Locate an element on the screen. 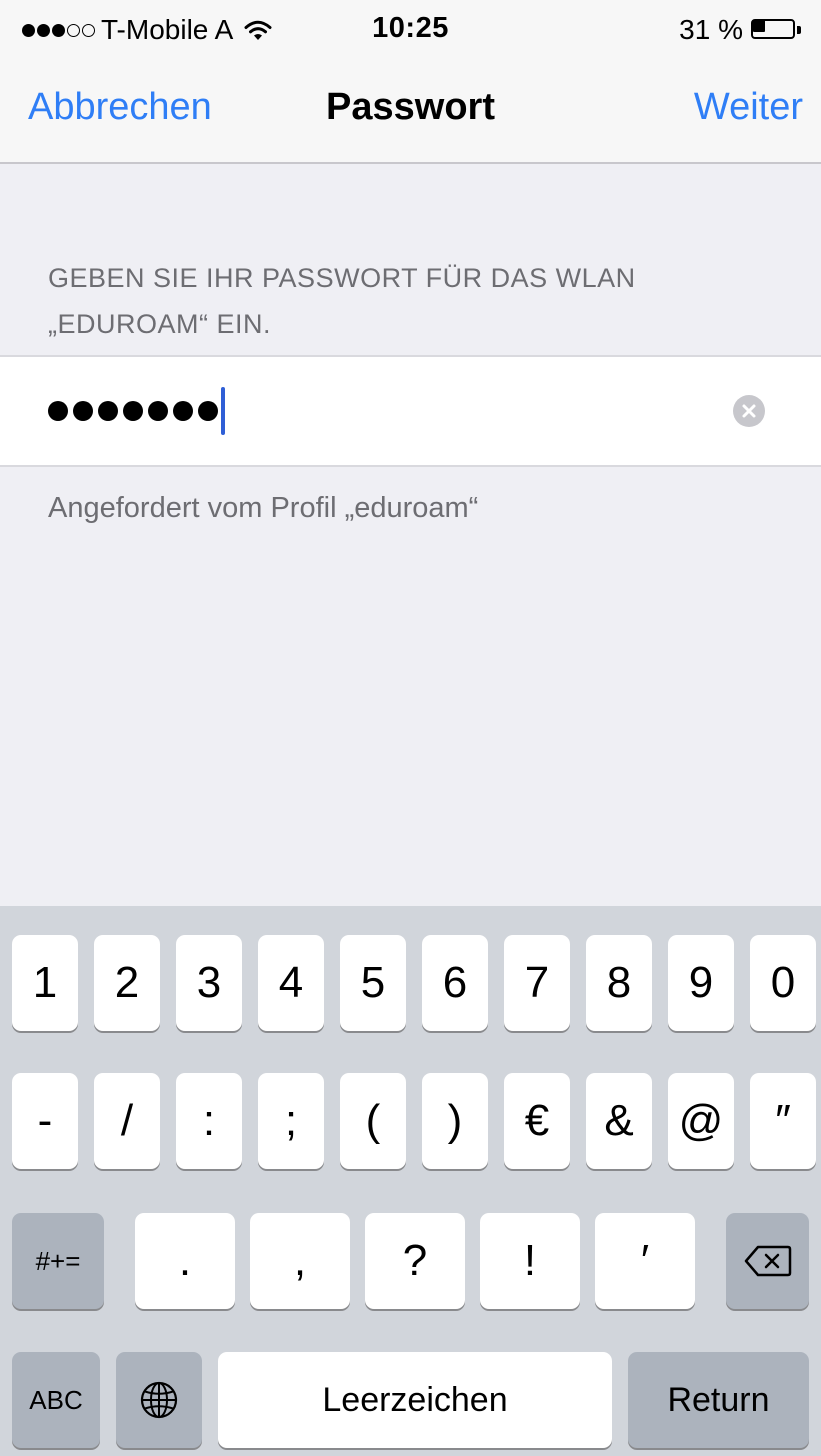 This screenshot has width=821, height=1456. key: ; is located at coordinates (291, 1121).